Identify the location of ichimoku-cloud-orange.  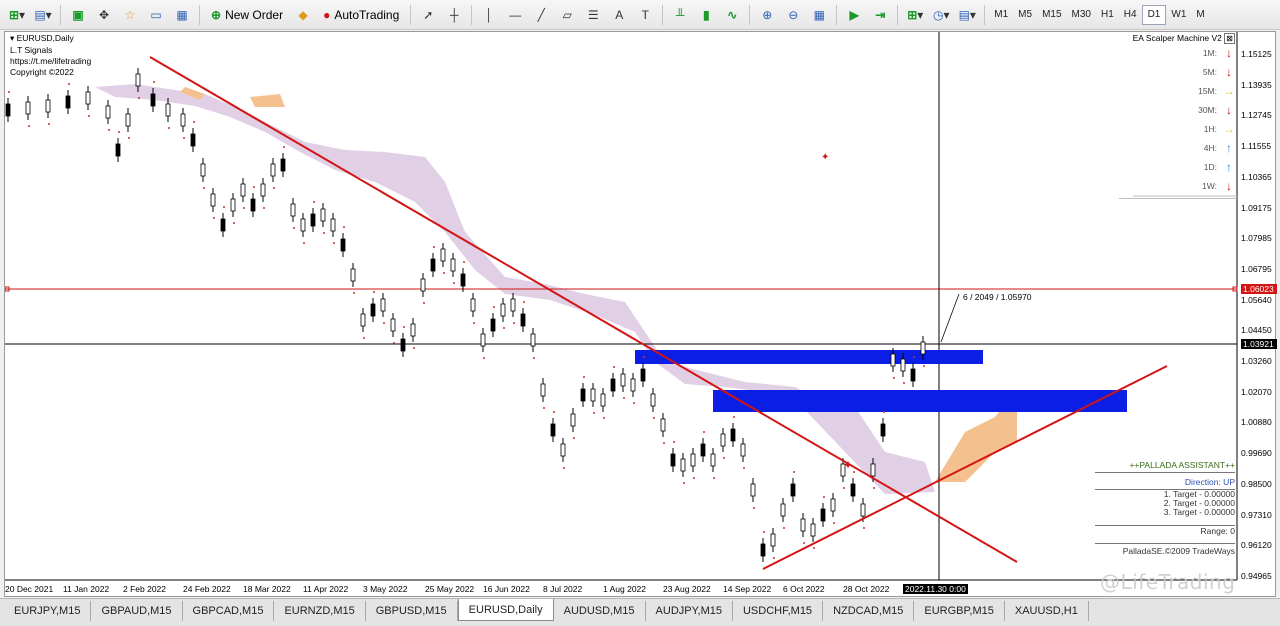
(267, 100).